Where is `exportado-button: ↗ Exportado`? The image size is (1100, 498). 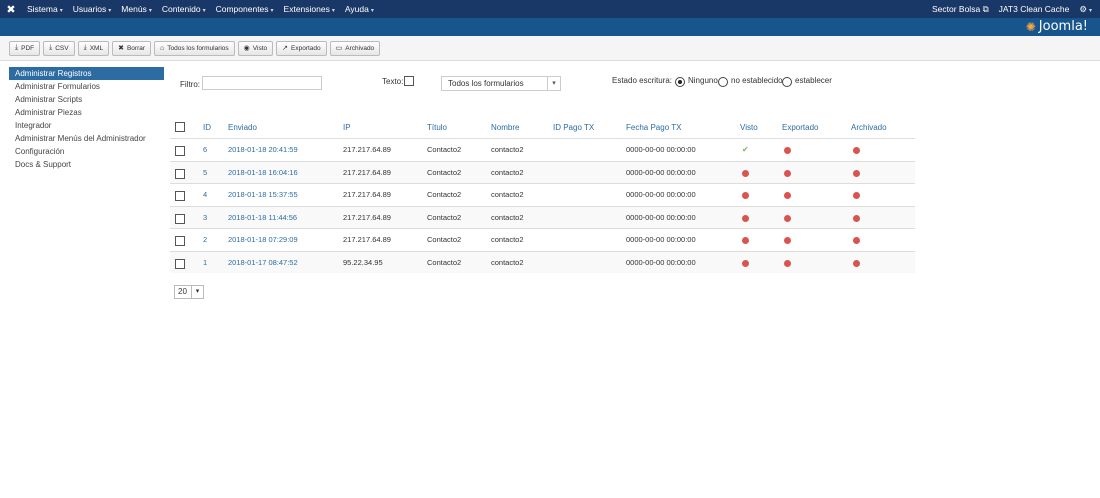 exportado-button: ↗ Exportado is located at coordinates (301, 48).